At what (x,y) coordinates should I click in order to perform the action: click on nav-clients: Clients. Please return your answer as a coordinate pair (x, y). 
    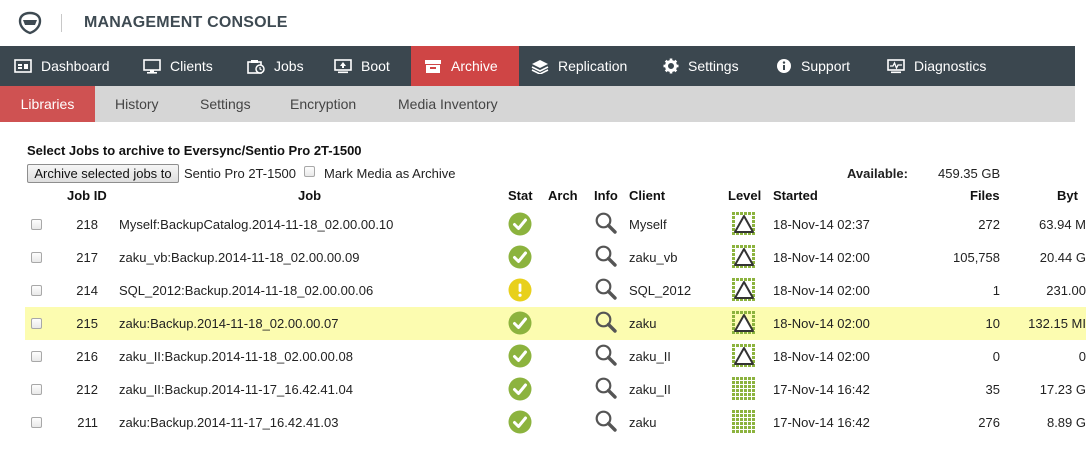
    Looking at the image, I should click on (178, 66).